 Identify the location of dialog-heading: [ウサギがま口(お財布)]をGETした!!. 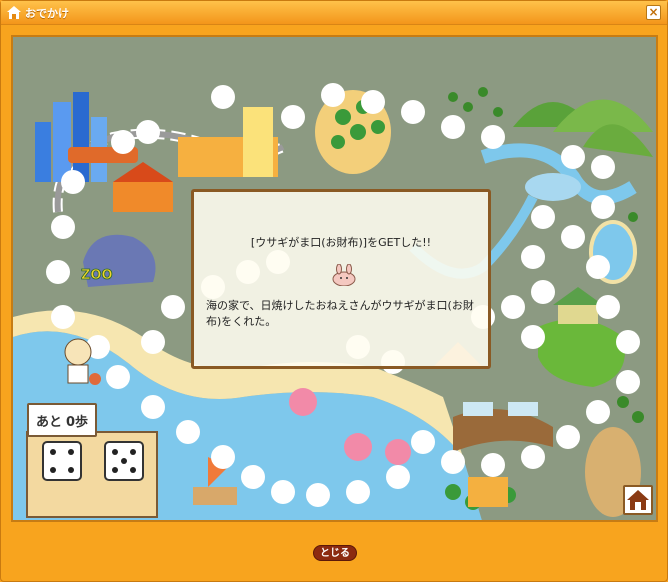
(341, 242).